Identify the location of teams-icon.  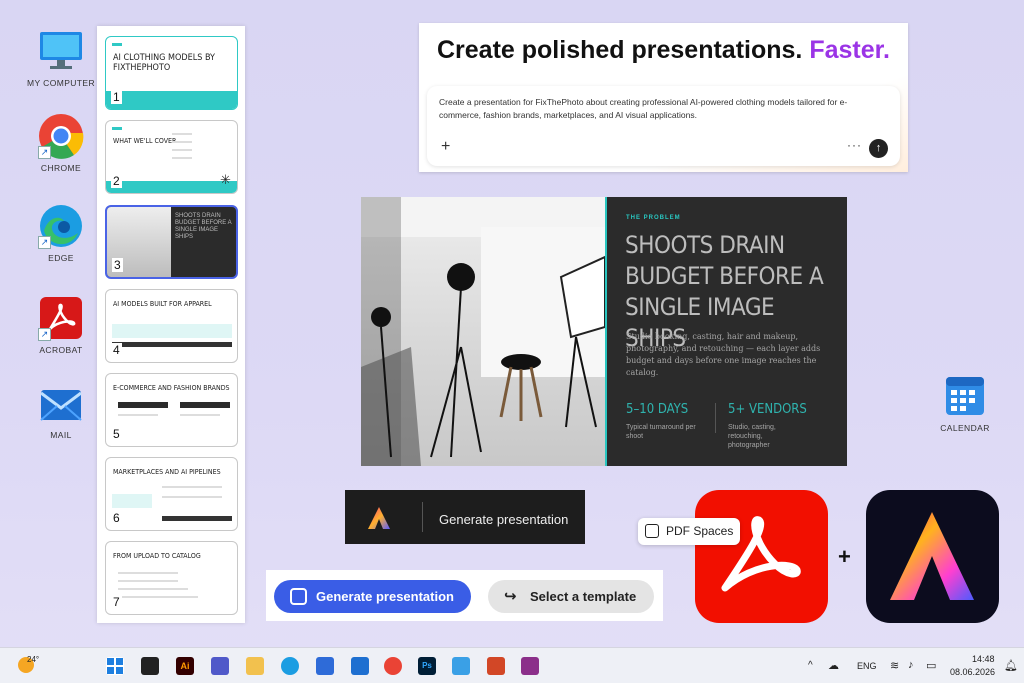
(220, 666).